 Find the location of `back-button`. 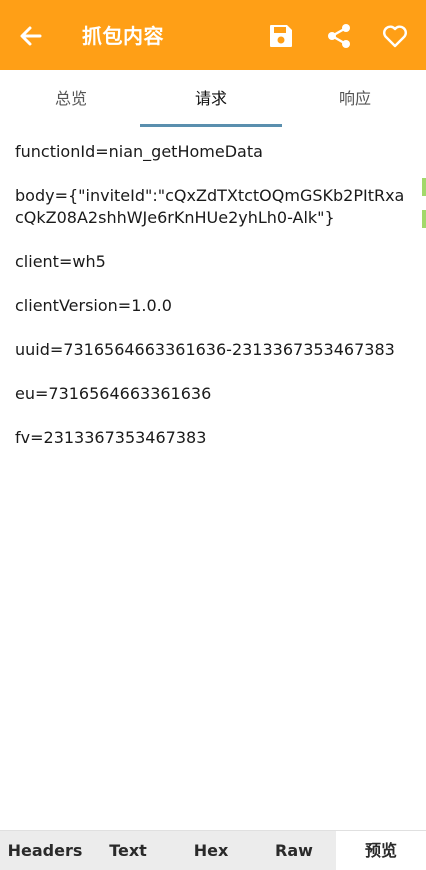

back-button is located at coordinates (31, 36).